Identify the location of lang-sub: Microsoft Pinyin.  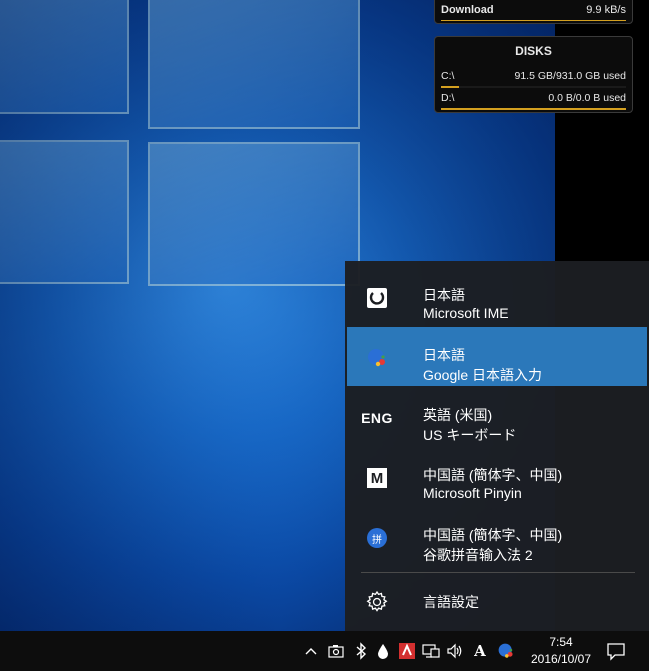
(472, 493).